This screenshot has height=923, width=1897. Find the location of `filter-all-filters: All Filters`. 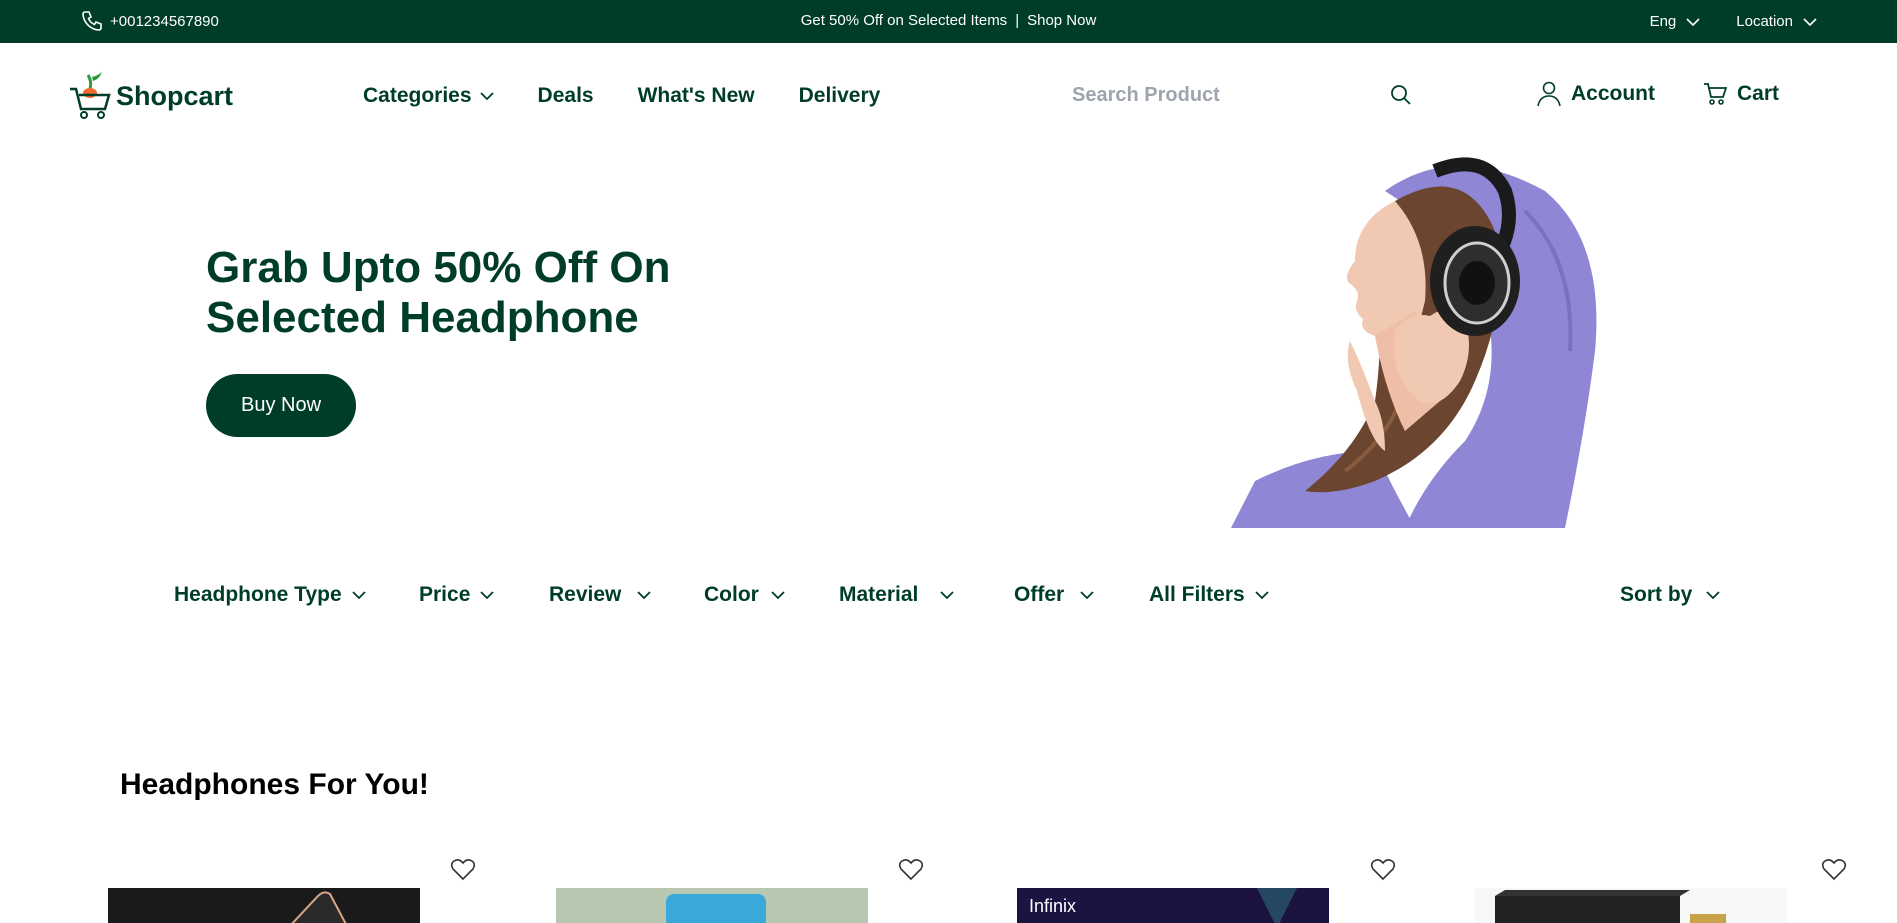

filter-all-filters: All Filters is located at coordinates (1209, 595).